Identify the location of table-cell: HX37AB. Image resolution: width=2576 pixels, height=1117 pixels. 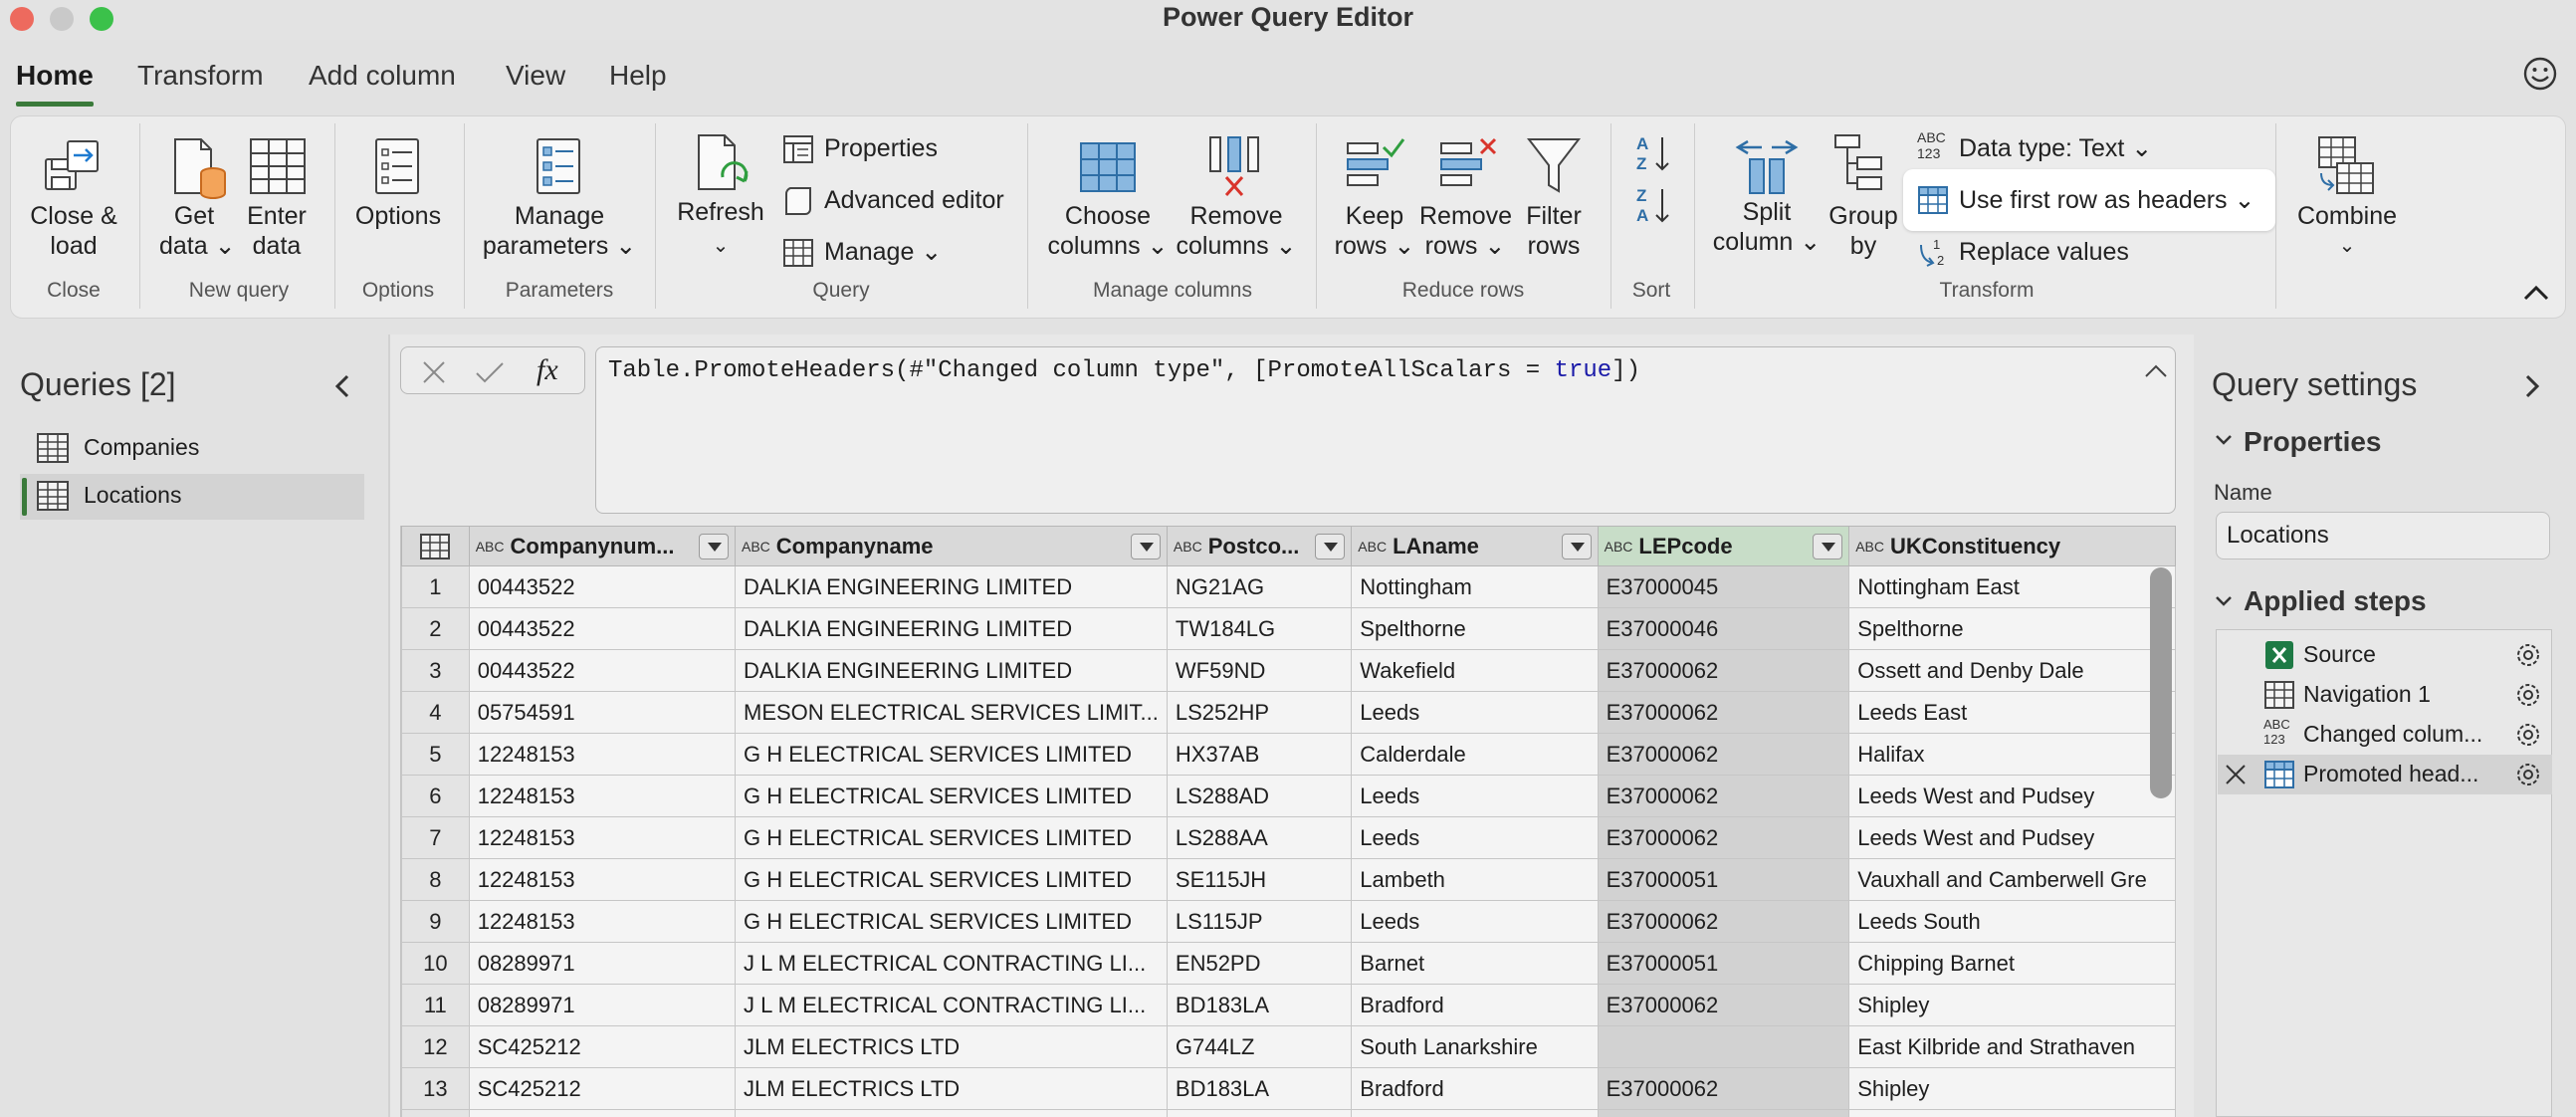
(1259, 754).